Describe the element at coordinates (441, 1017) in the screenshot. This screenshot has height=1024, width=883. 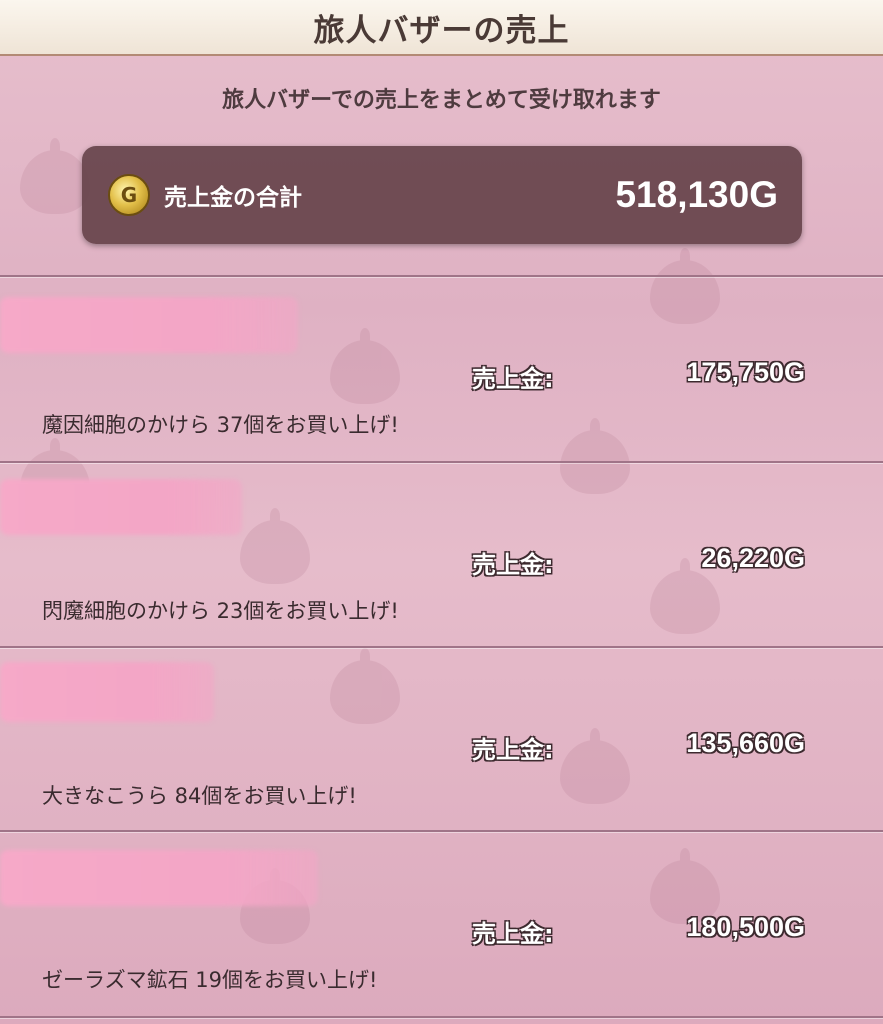
I see `row-divider` at that location.